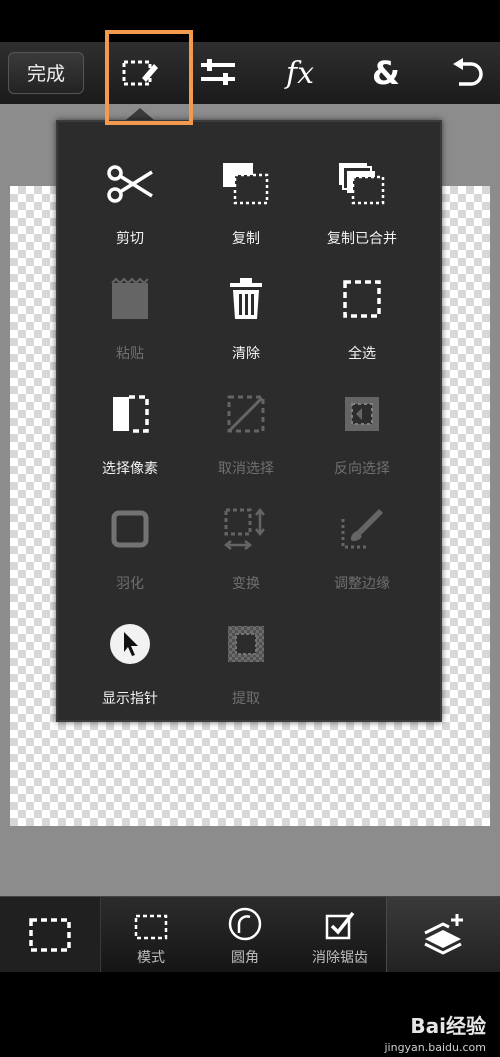 The height and width of the screenshot is (1057, 500). What do you see at coordinates (246, 699) in the screenshot?
I see `menu-item-label: 提取` at bounding box center [246, 699].